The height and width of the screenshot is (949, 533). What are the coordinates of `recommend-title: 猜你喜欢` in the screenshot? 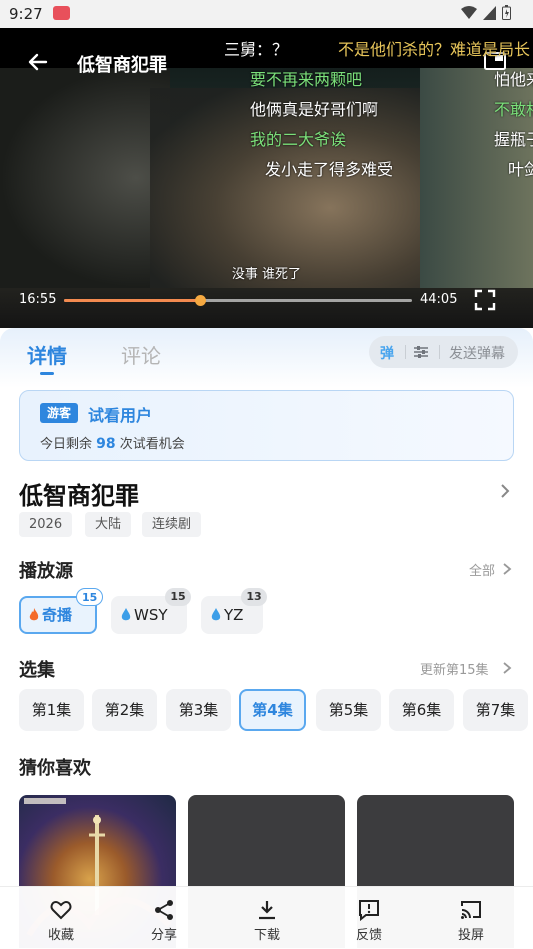 It's located at (55, 768).